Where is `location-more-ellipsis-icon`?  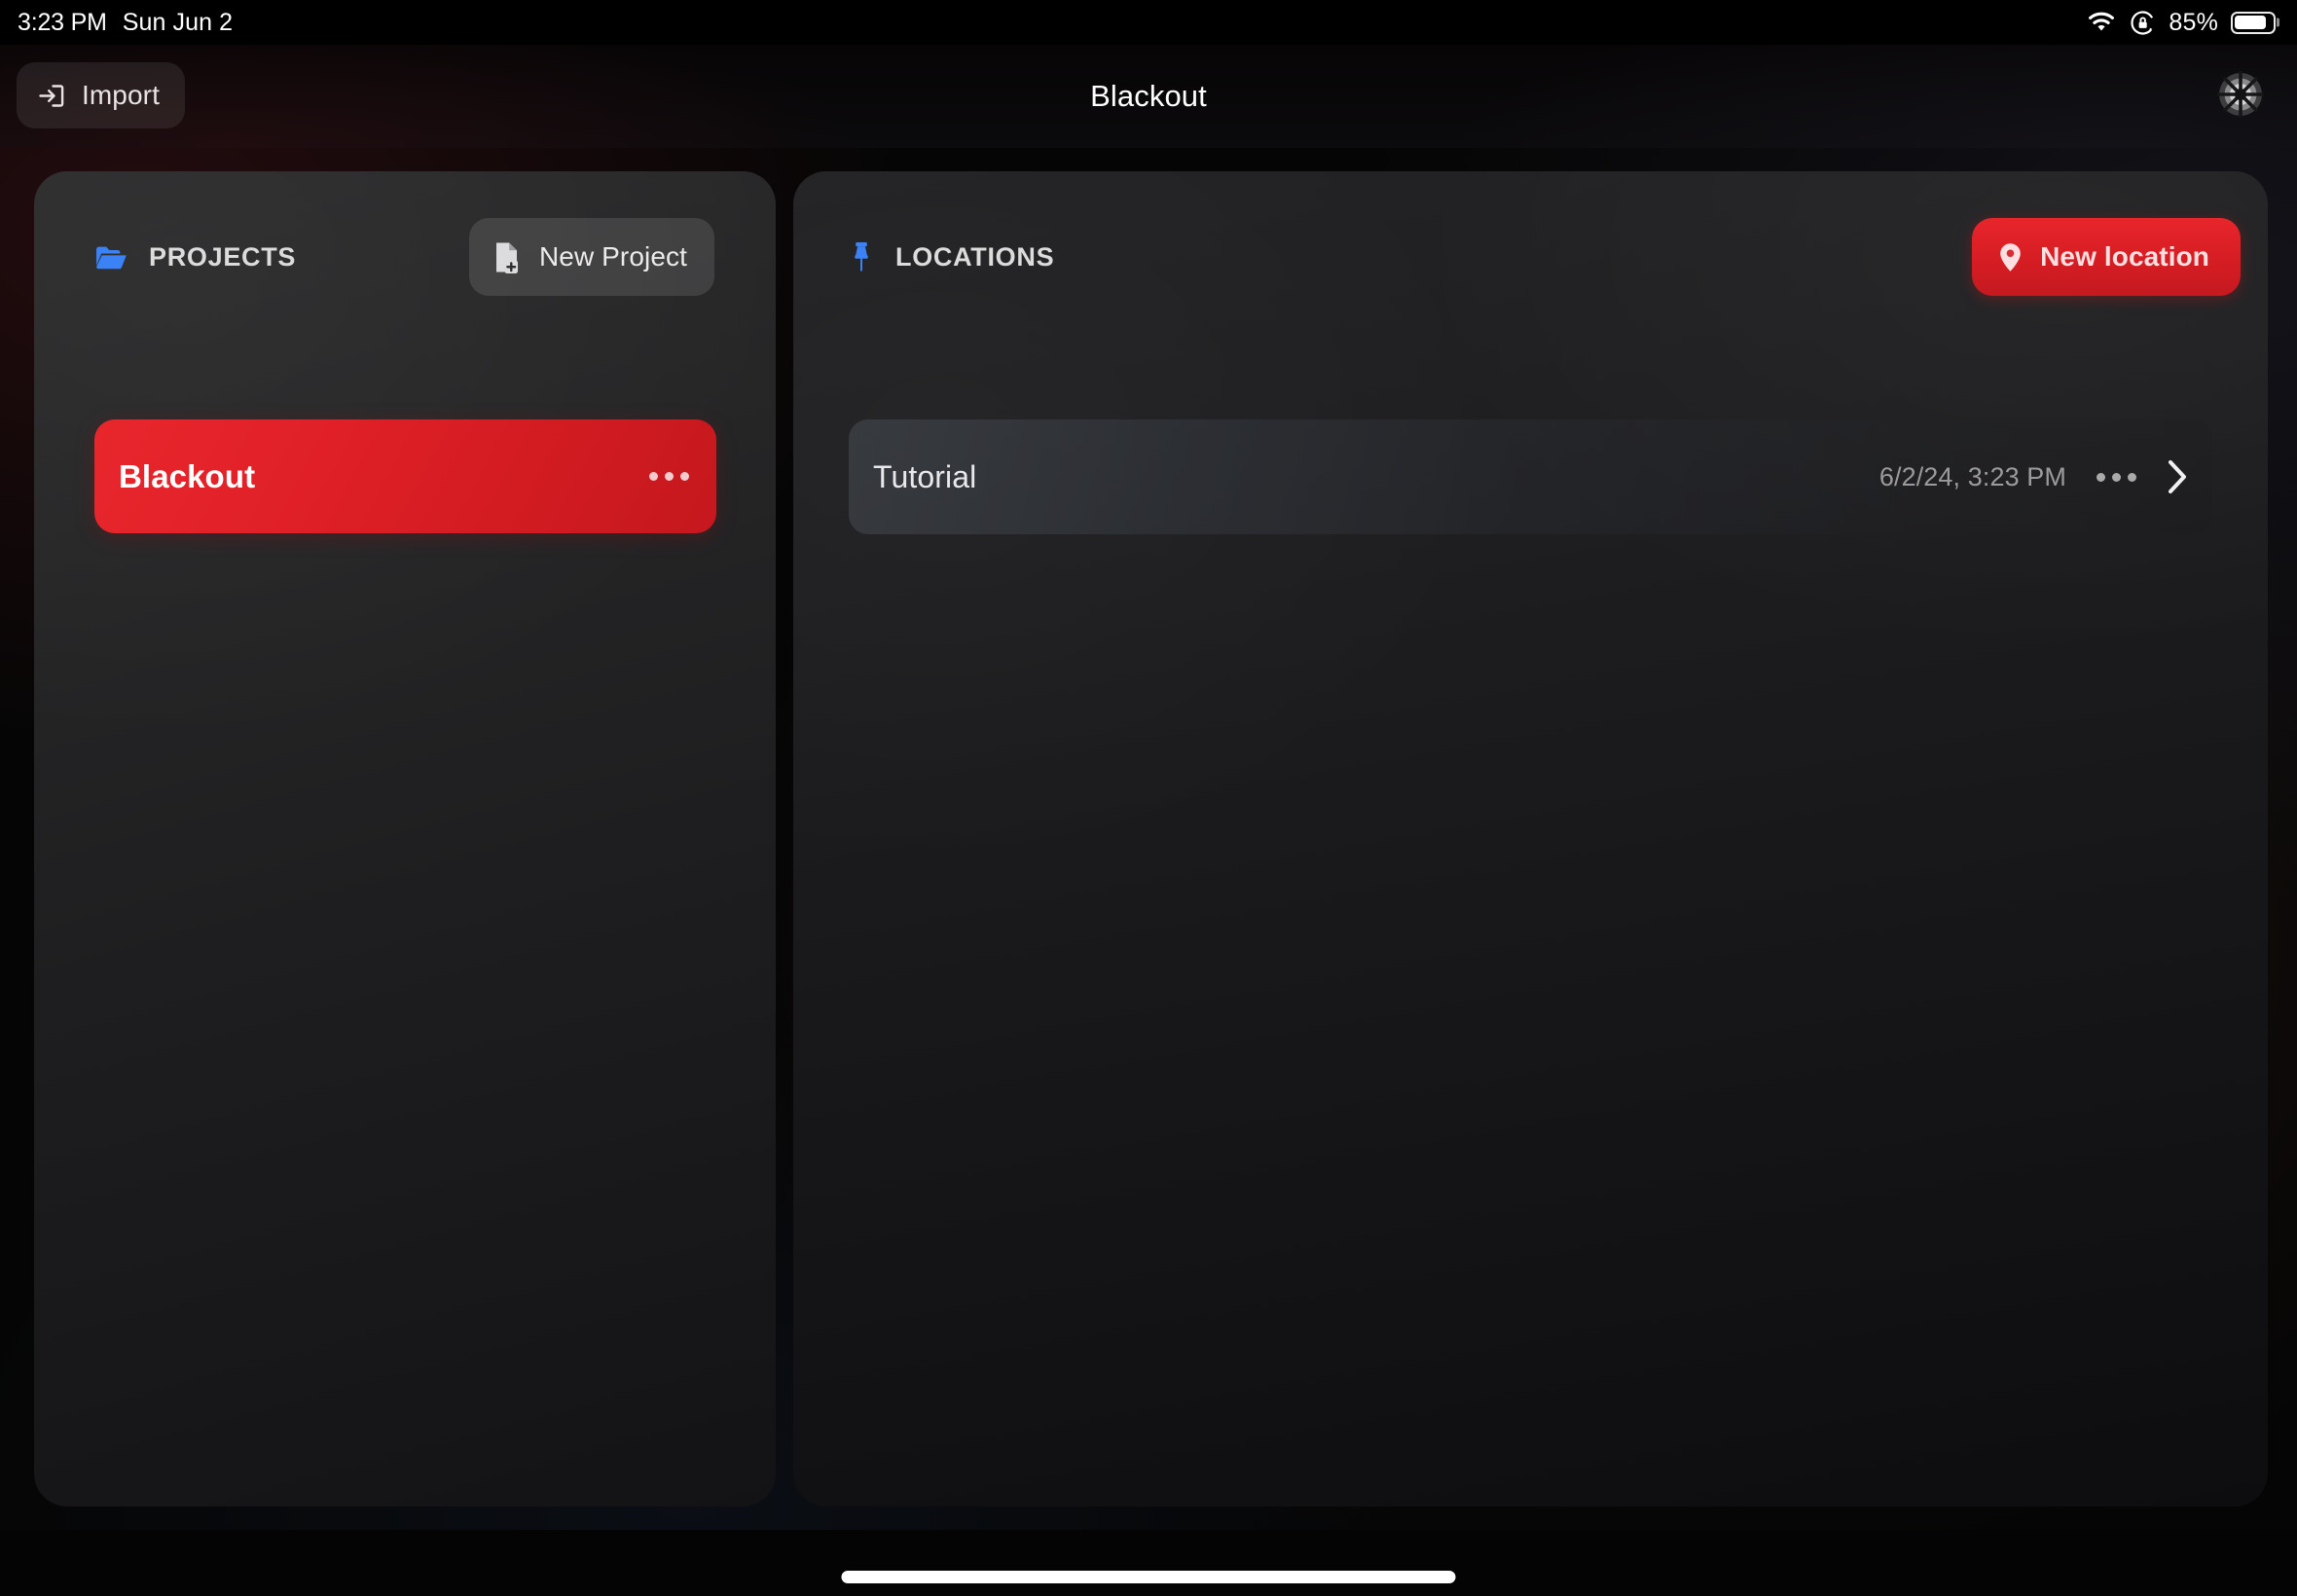 location-more-ellipsis-icon is located at coordinates (2116, 477).